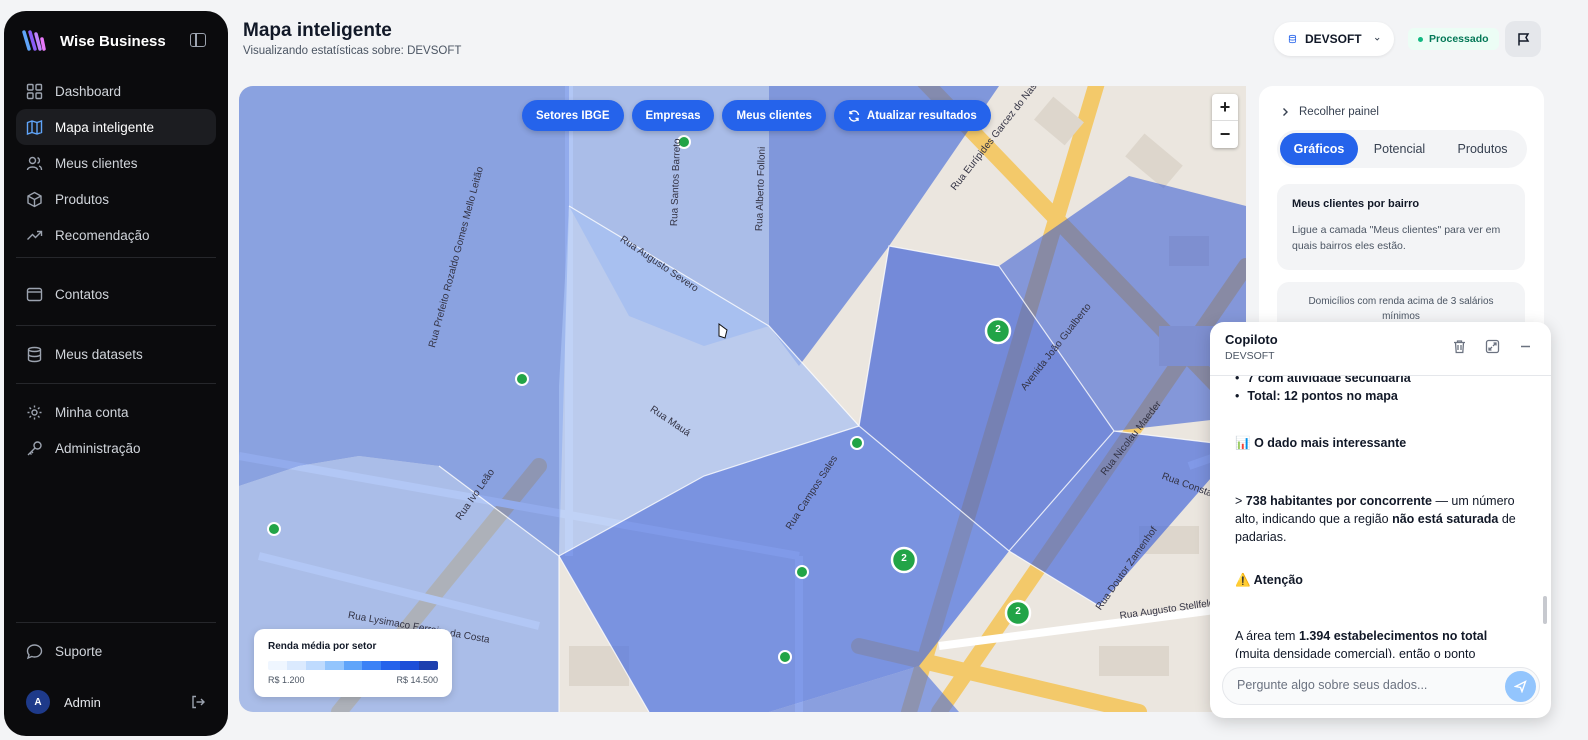  I want to click on sidebar-item-label: Suporte, so click(79, 651).